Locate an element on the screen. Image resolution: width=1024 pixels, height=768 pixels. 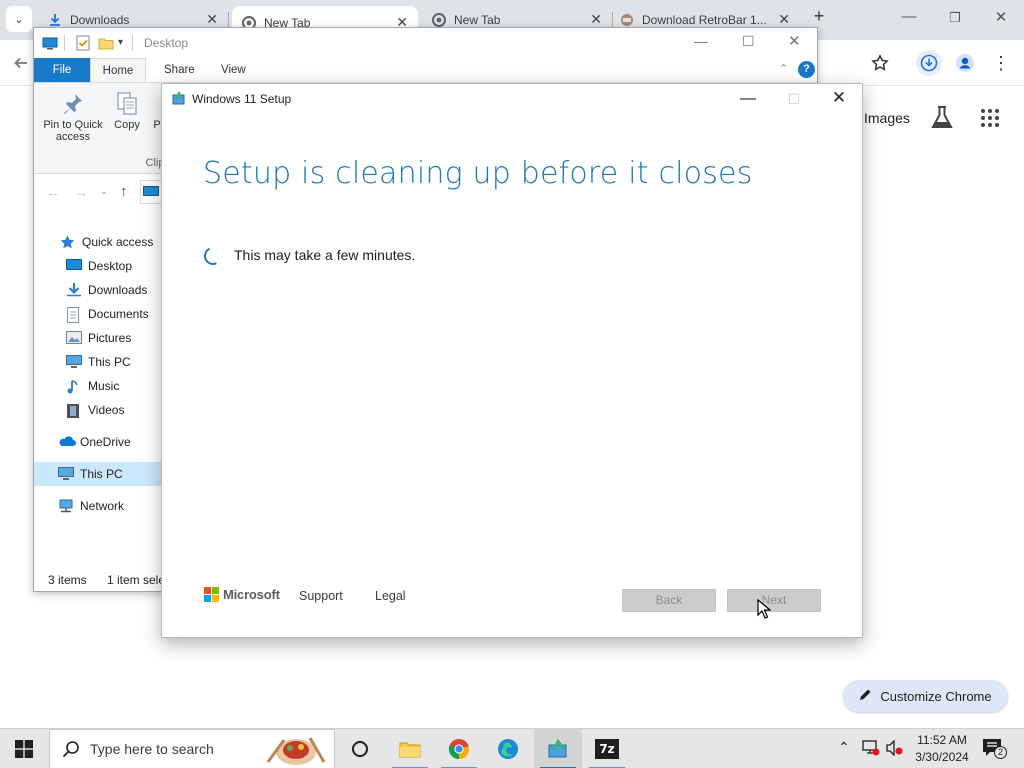
nav-desktop: Desktop is located at coordinates (99, 266).